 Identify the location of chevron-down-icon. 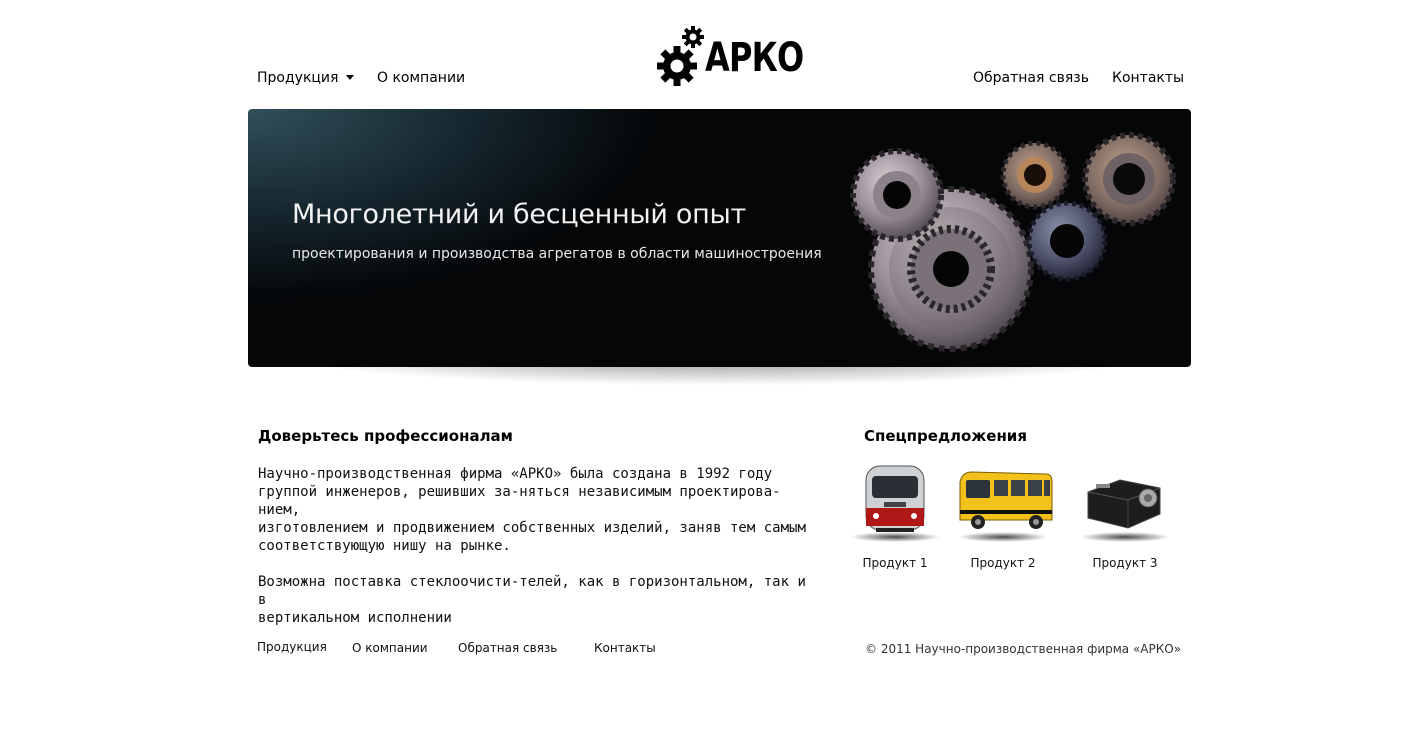
(350, 77).